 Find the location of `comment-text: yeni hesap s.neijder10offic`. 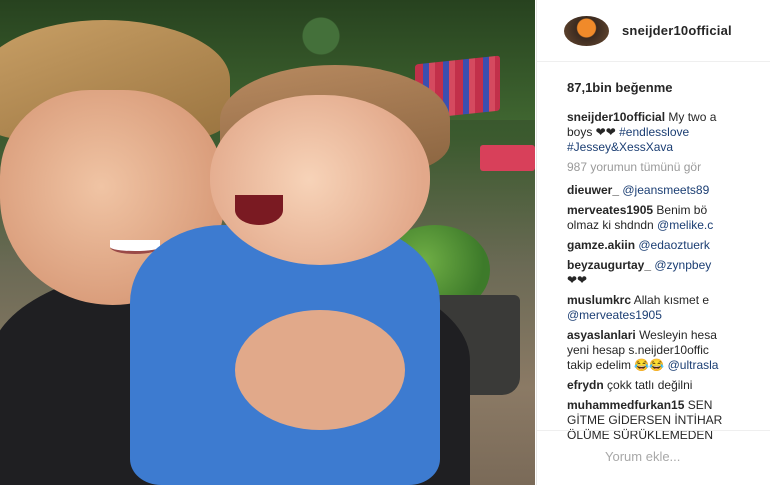

comment-text: yeni hesap s.neijder10offic is located at coordinates (638, 350).